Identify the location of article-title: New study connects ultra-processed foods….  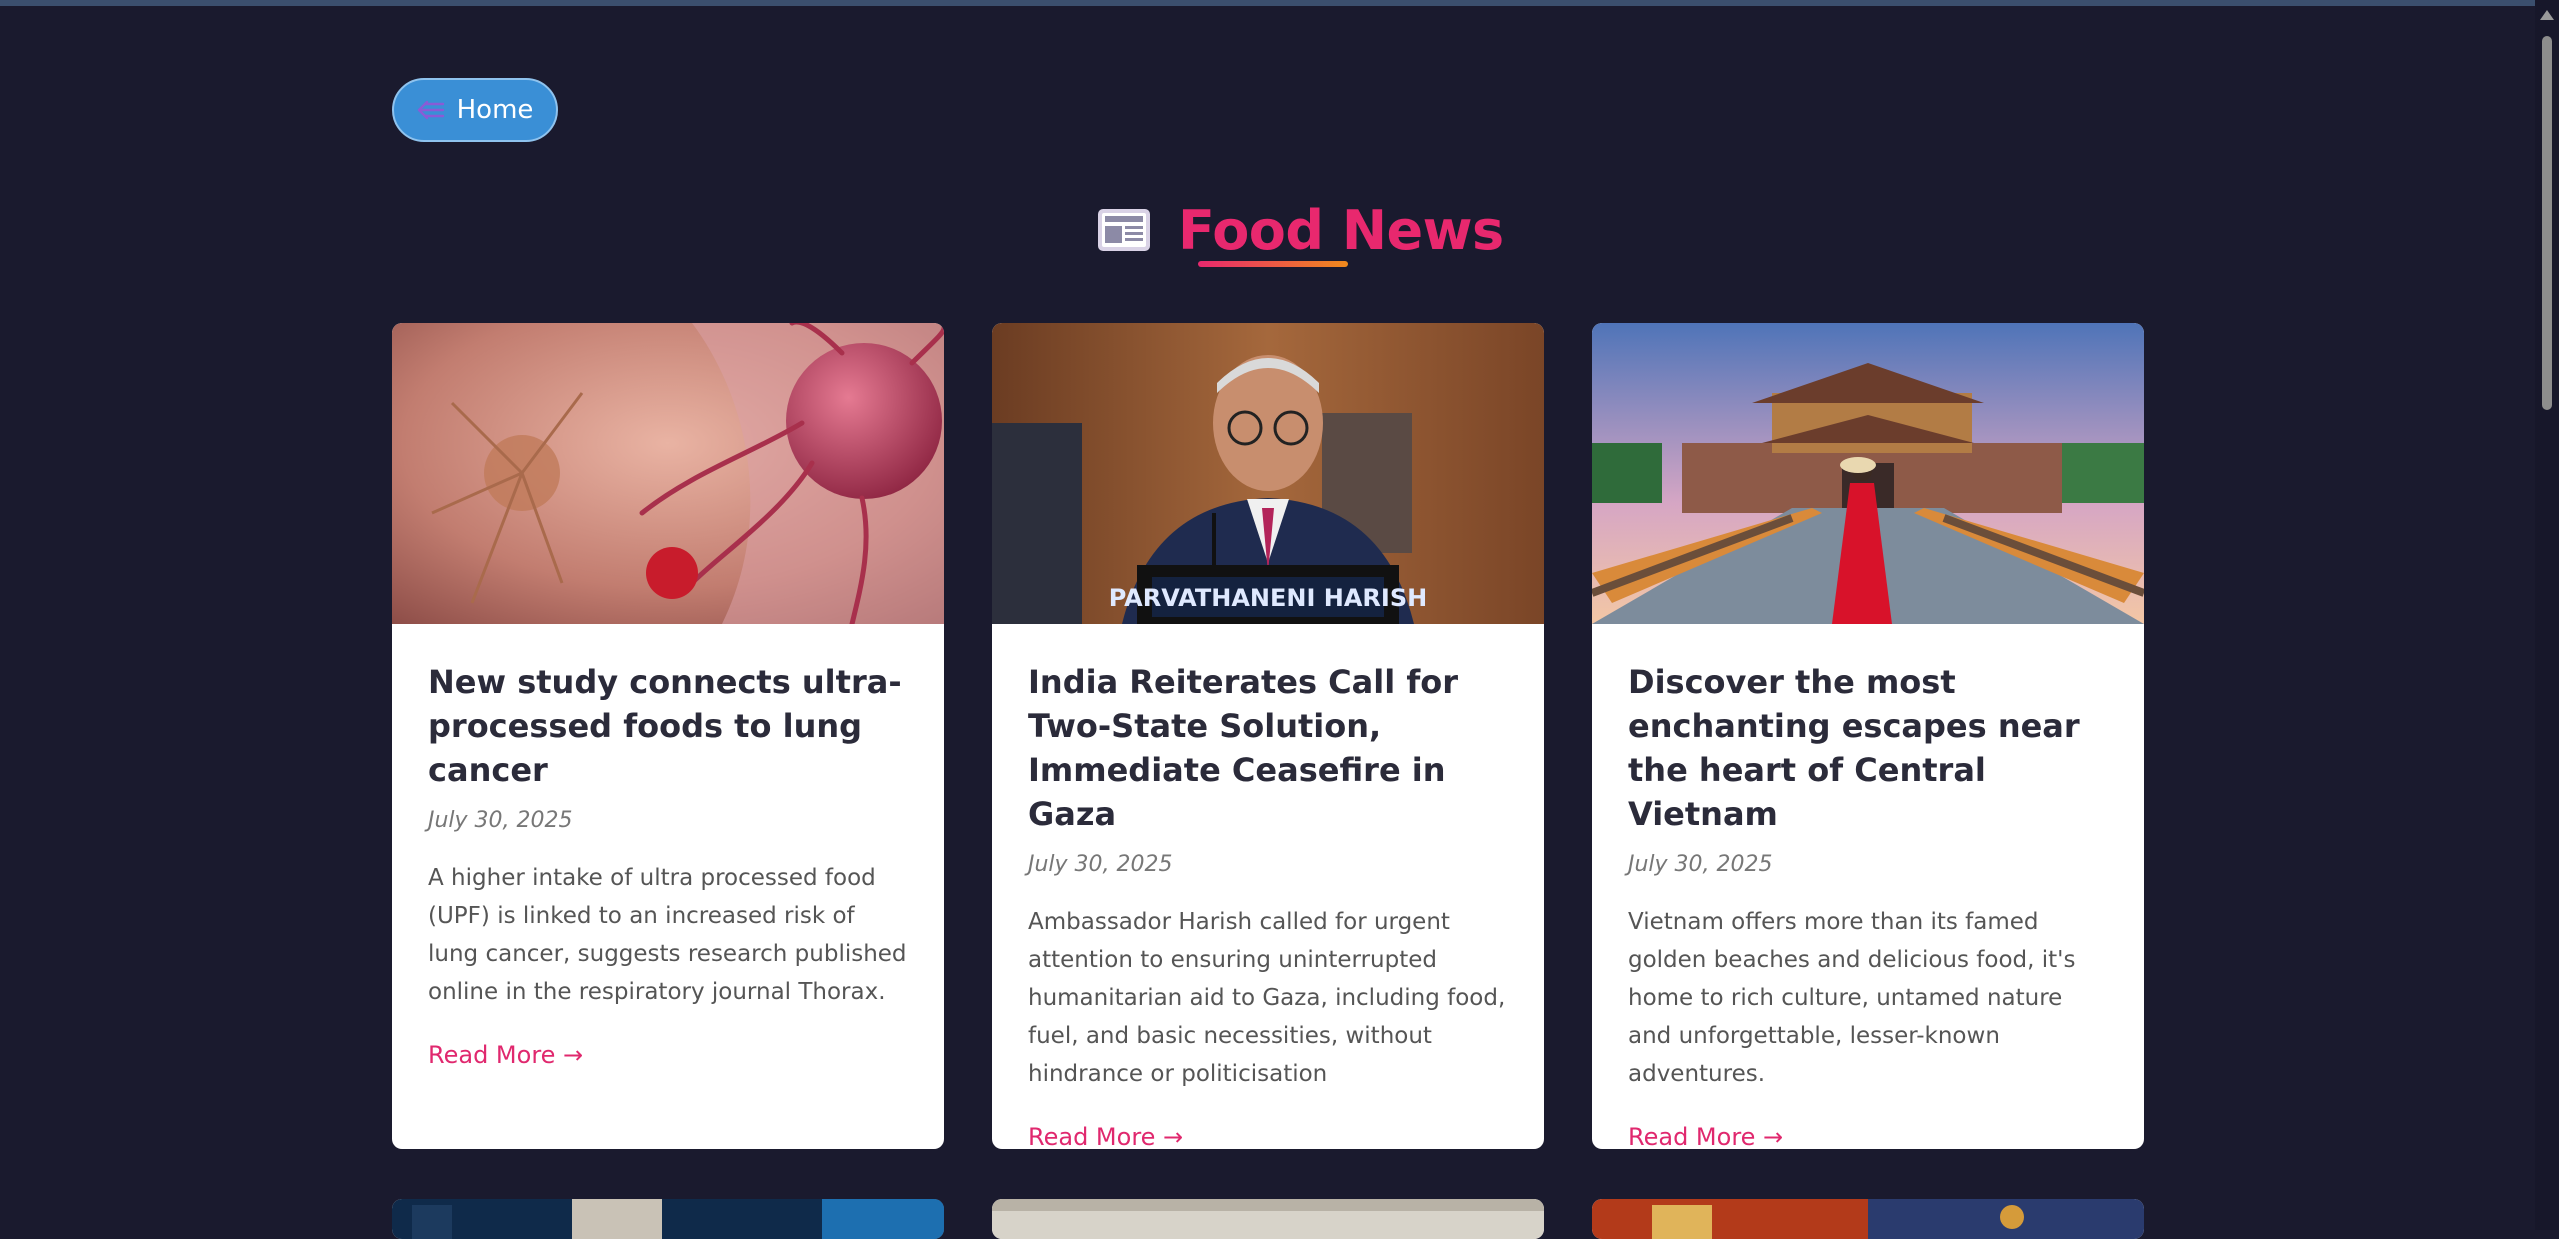
(668, 726).